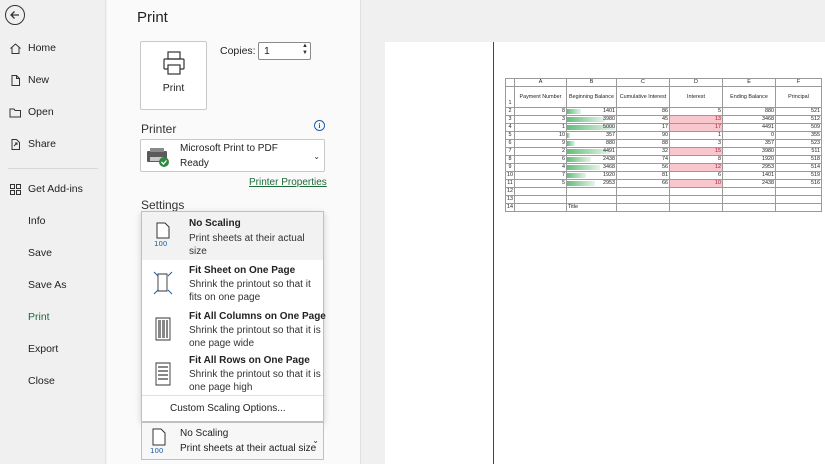 The height and width of the screenshot is (464, 825). Describe the element at coordinates (696, 175) in the screenshot. I see `interest-cell: 6` at that location.